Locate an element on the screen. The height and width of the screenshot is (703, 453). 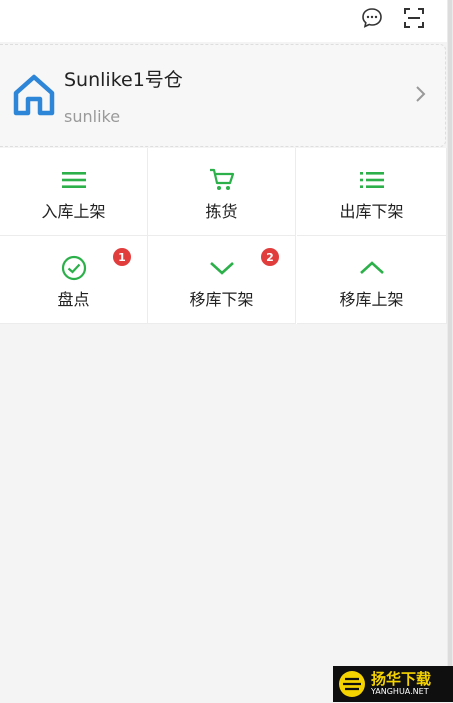
chevron-up-icon is located at coordinates (372, 268).